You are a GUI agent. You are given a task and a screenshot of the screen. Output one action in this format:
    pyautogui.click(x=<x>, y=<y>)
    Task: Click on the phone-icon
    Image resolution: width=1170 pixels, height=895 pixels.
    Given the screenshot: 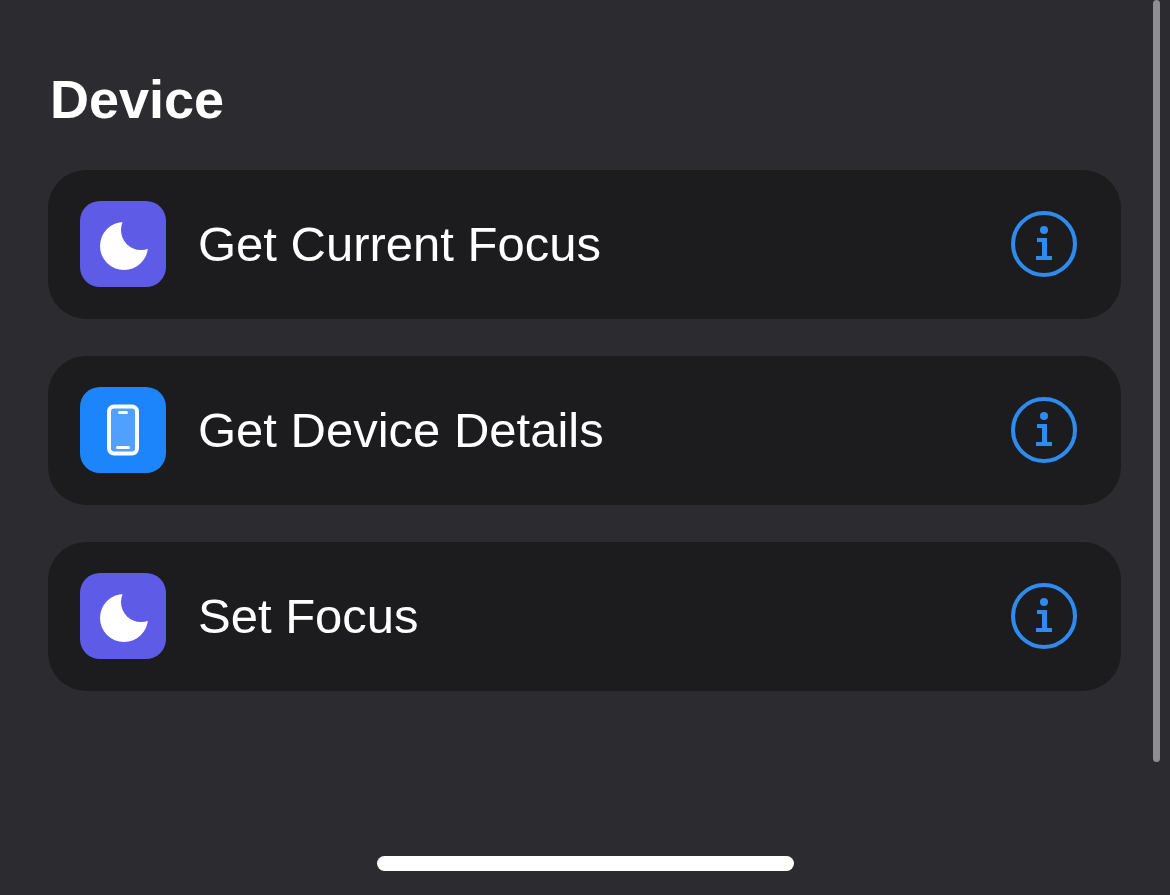 What is the action you would take?
    pyautogui.click(x=123, y=430)
    